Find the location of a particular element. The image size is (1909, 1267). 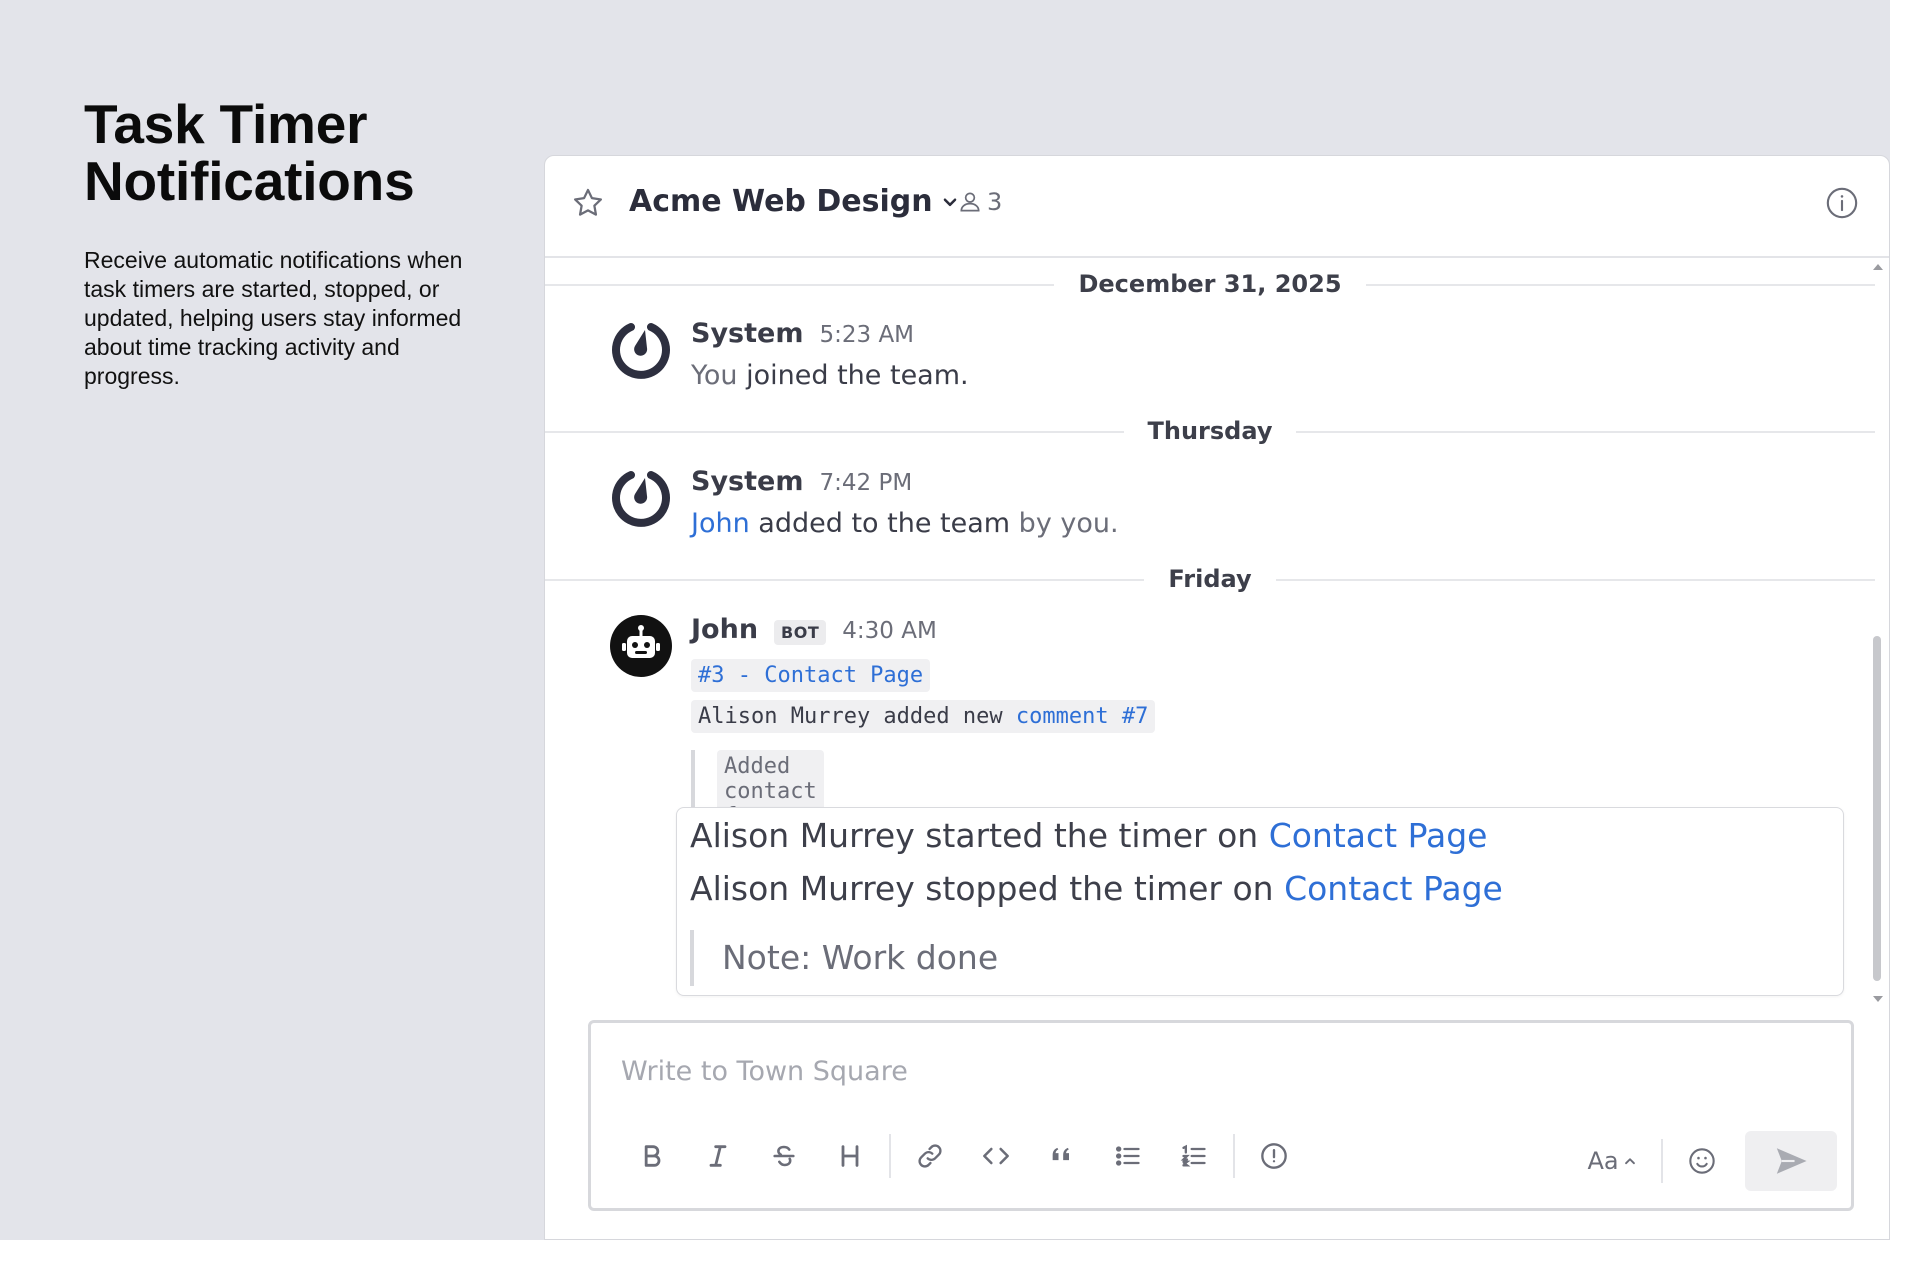

member-icon is located at coordinates (970, 202).